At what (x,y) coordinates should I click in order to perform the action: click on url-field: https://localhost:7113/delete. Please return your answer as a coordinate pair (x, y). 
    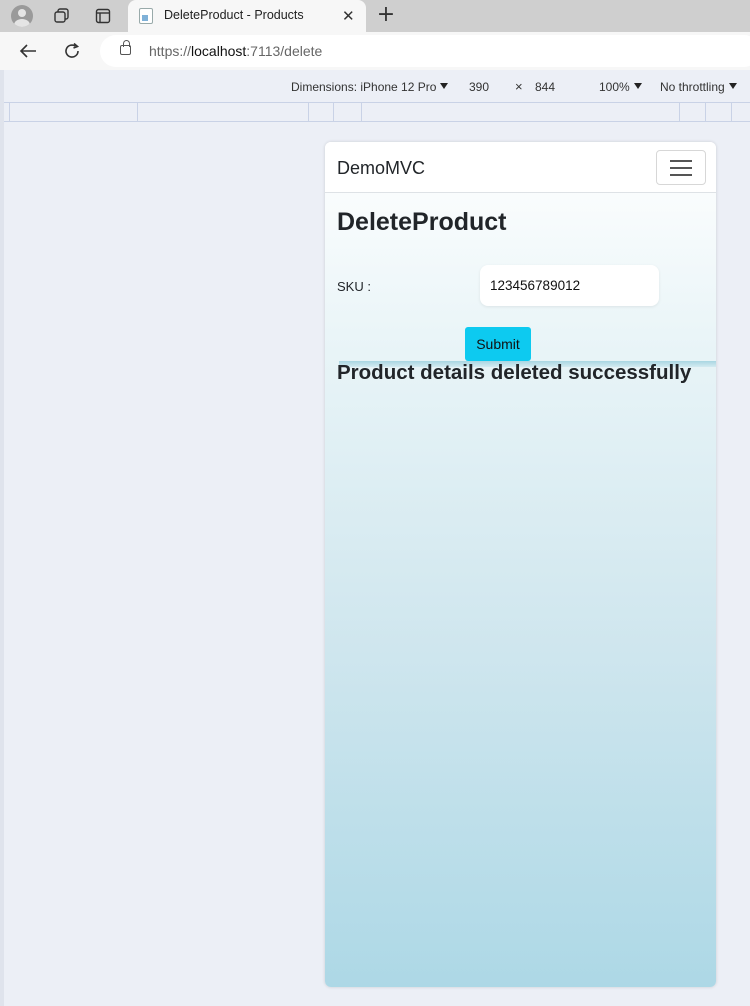
    Looking at the image, I should click on (425, 51).